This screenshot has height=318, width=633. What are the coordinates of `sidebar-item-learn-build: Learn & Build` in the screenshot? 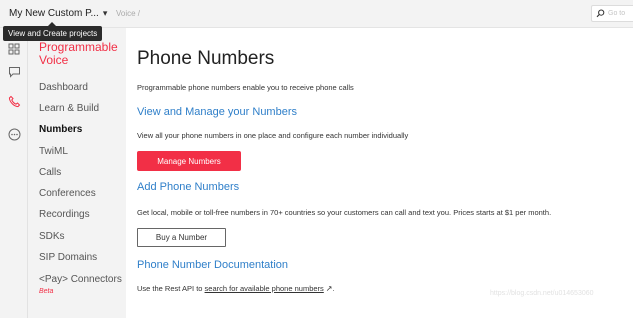 It's located at (69, 108).